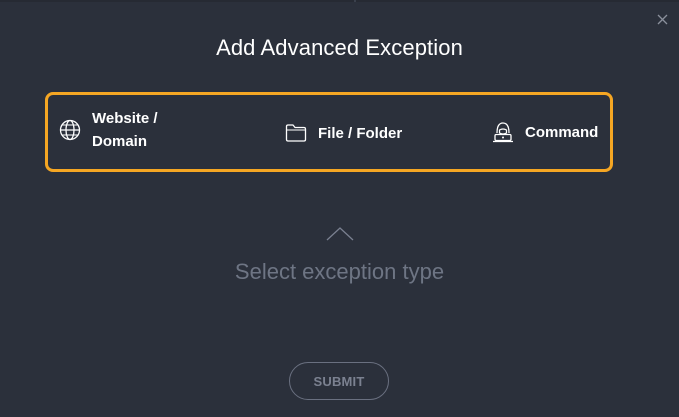  Describe the element at coordinates (125, 130) in the screenshot. I see `exception-type-label: Website / Domain` at that location.